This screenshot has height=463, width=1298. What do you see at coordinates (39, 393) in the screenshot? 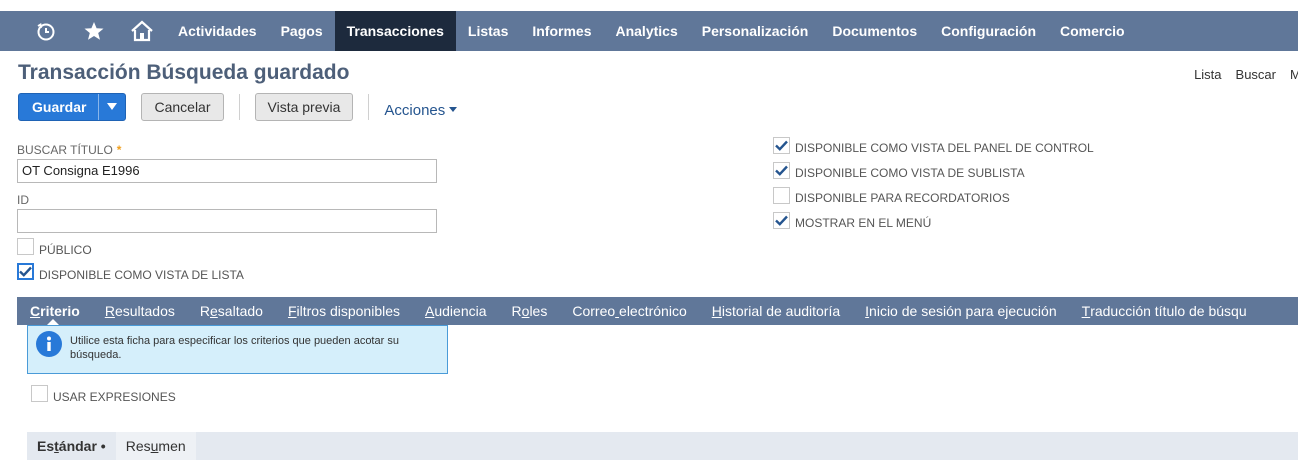
I see `use-expressions-checkbox` at bounding box center [39, 393].